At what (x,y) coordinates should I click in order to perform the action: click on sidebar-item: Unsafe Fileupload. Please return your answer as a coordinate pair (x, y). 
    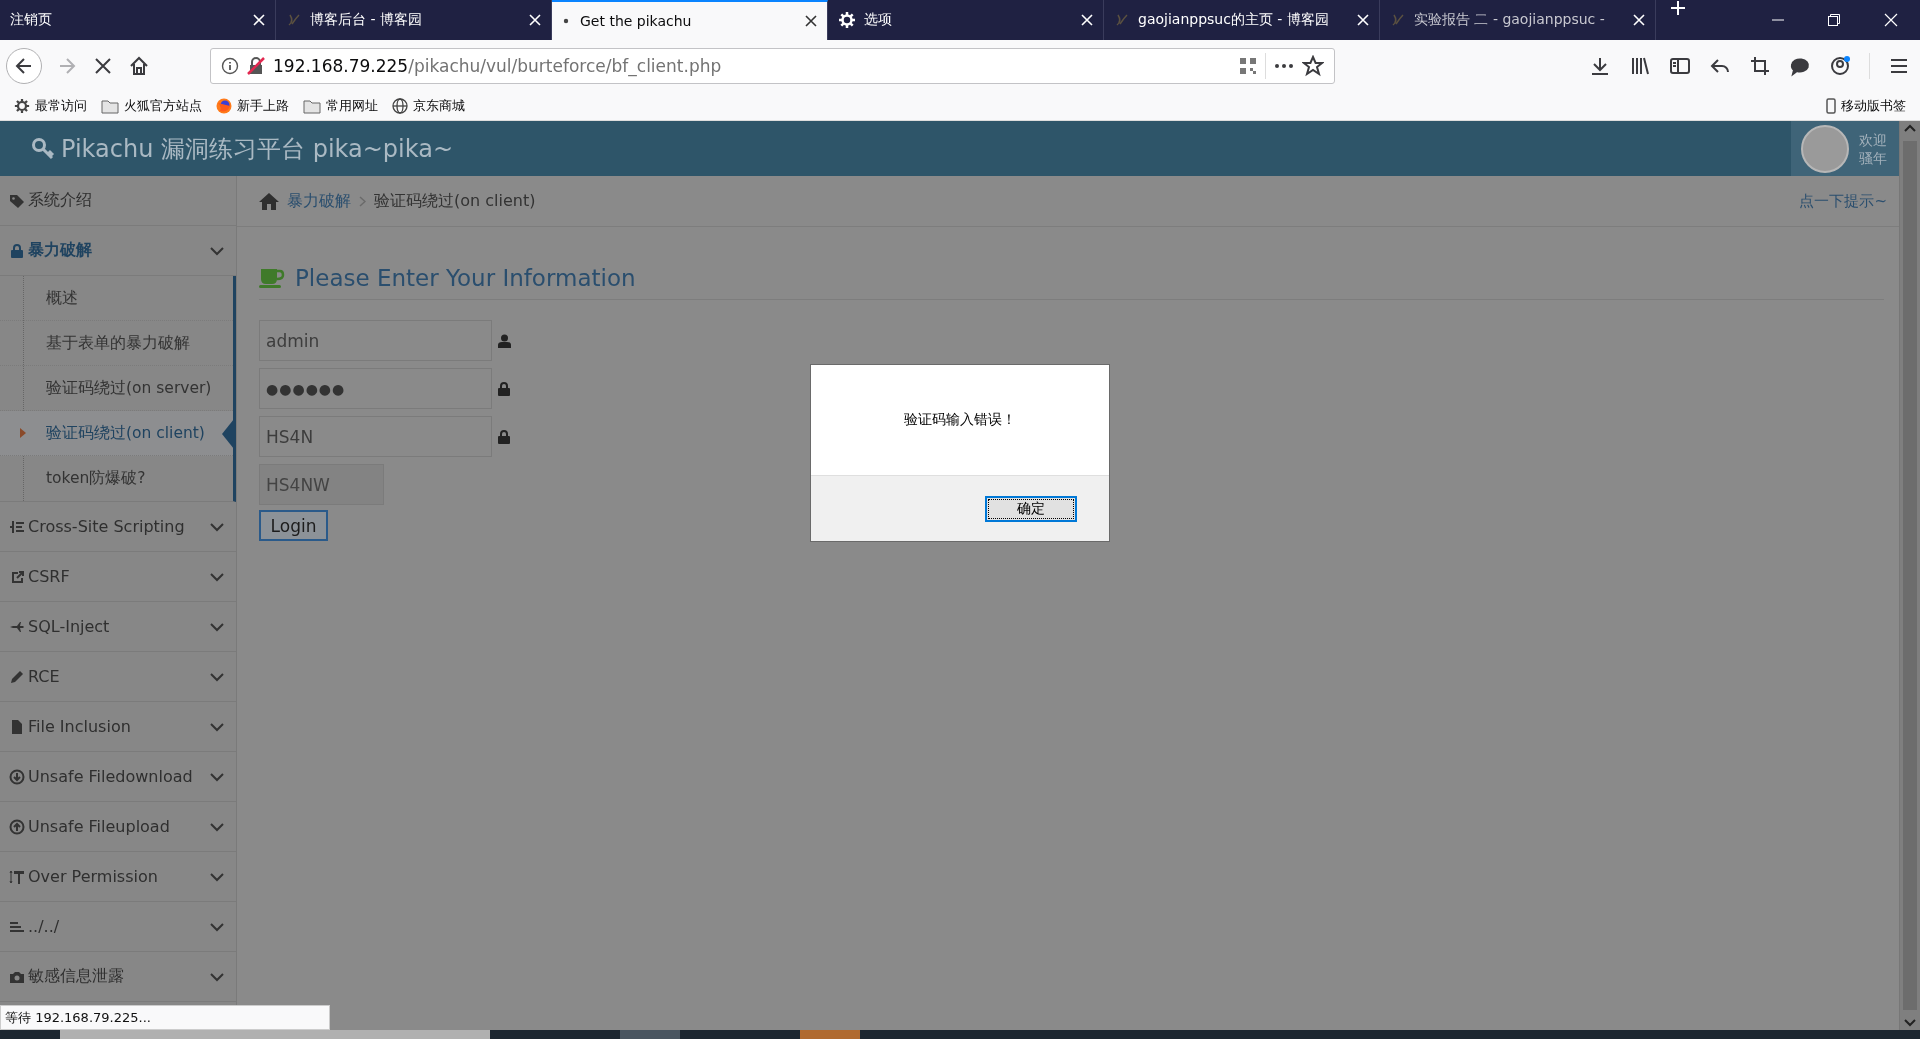
    Looking at the image, I should click on (118, 827).